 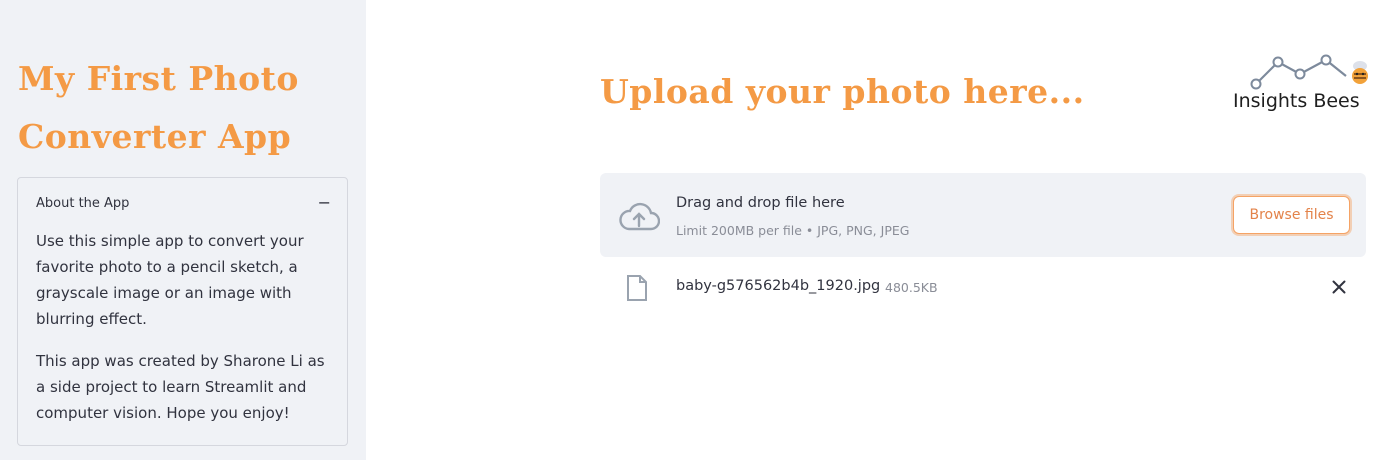 I want to click on about-expander-header: About the App −, so click(x=183, y=203).